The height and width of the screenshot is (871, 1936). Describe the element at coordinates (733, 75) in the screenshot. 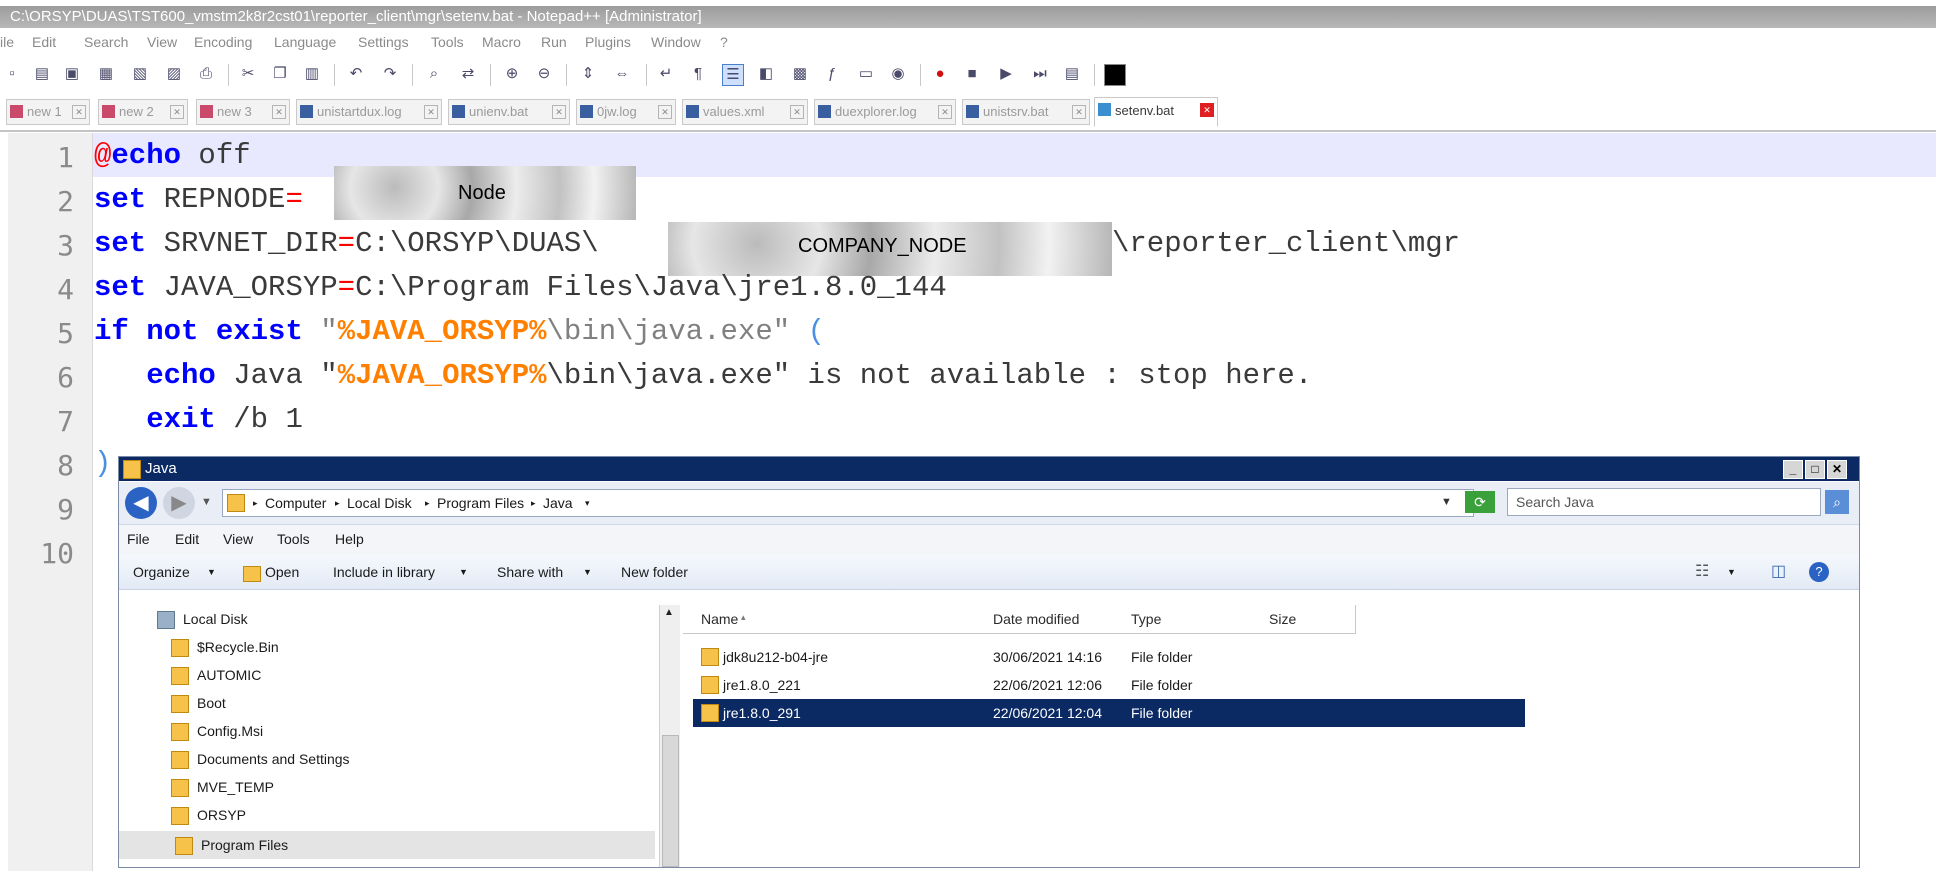

I see `indent-guide-icon: ☰` at that location.